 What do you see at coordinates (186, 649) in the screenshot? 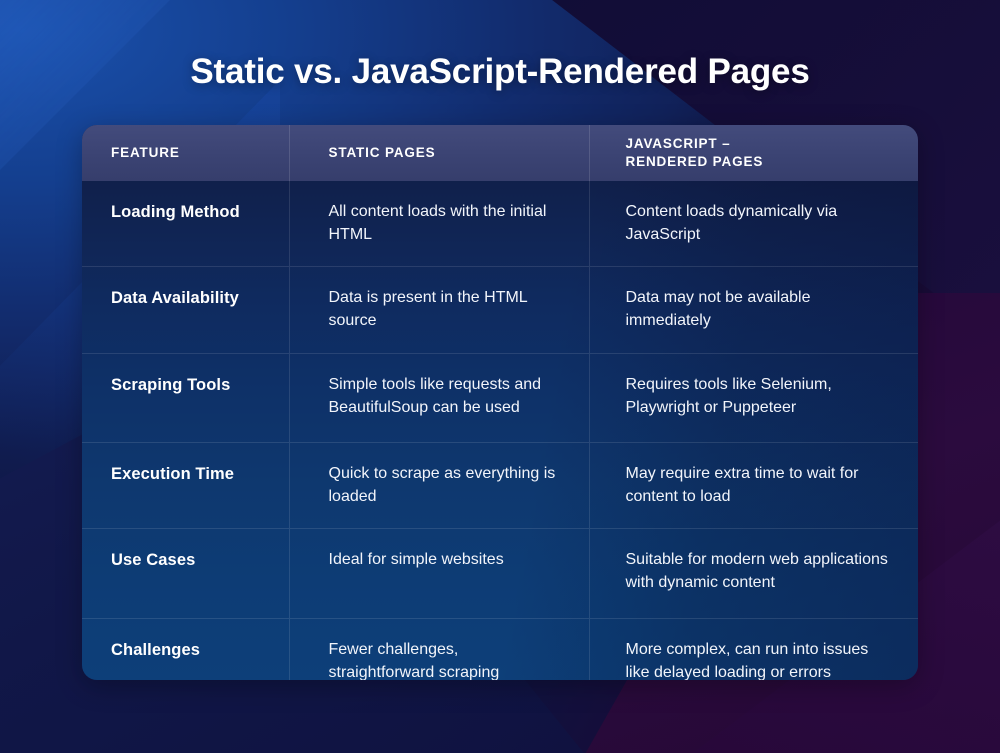
I see `row-feature-label: Challenges` at bounding box center [186, 649].